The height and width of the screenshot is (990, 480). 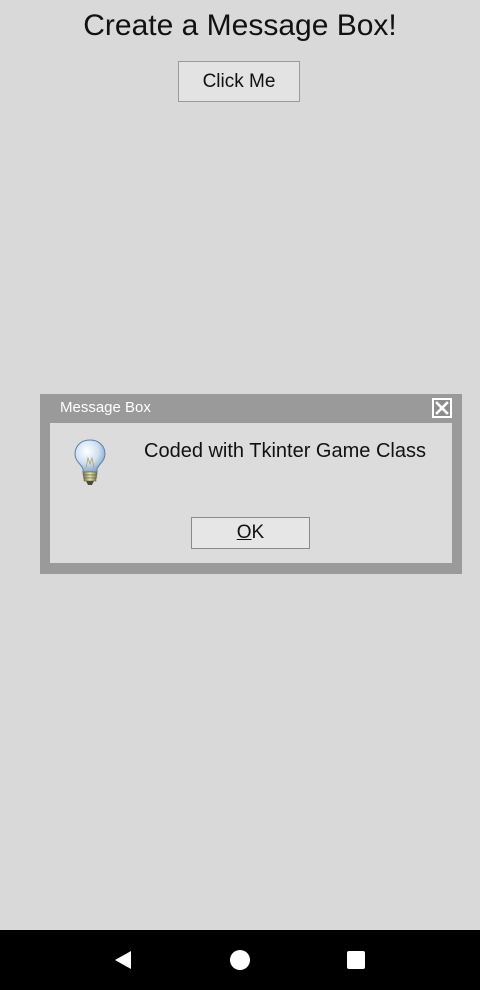 What do you see at coordinates (90, 462) in the screenshot?
I see `lightbulb-icon` at bounding box center [90, 462].